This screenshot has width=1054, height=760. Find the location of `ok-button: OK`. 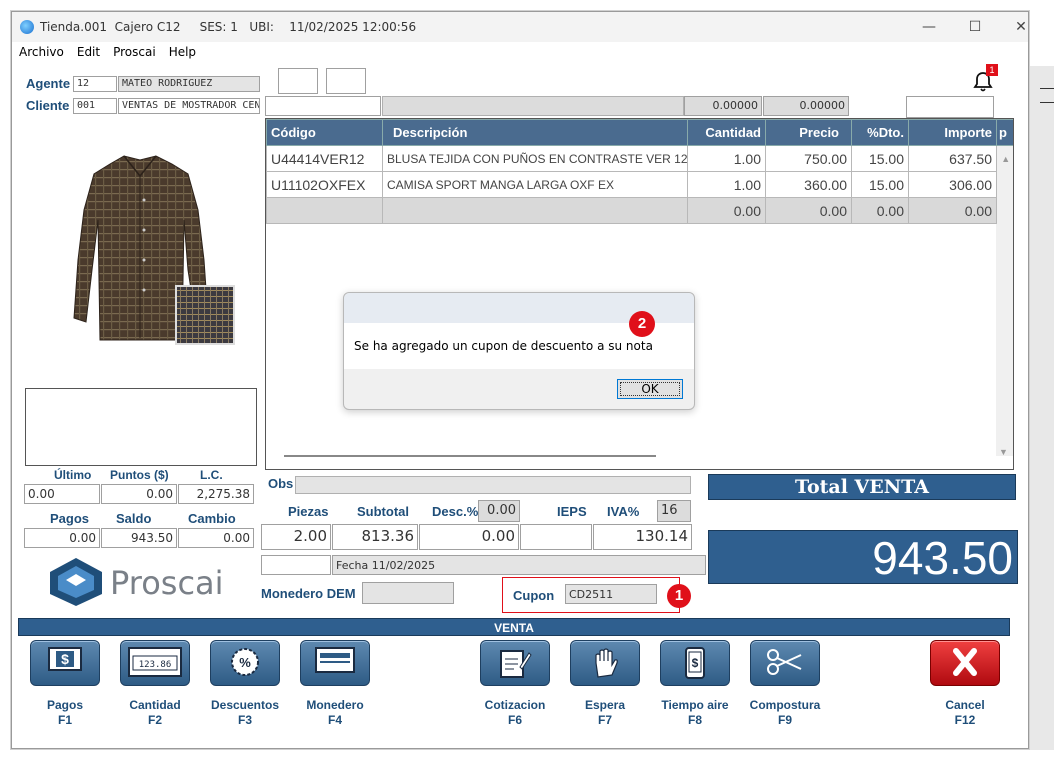

ok-button: OK is located at coordinates (650, 389).